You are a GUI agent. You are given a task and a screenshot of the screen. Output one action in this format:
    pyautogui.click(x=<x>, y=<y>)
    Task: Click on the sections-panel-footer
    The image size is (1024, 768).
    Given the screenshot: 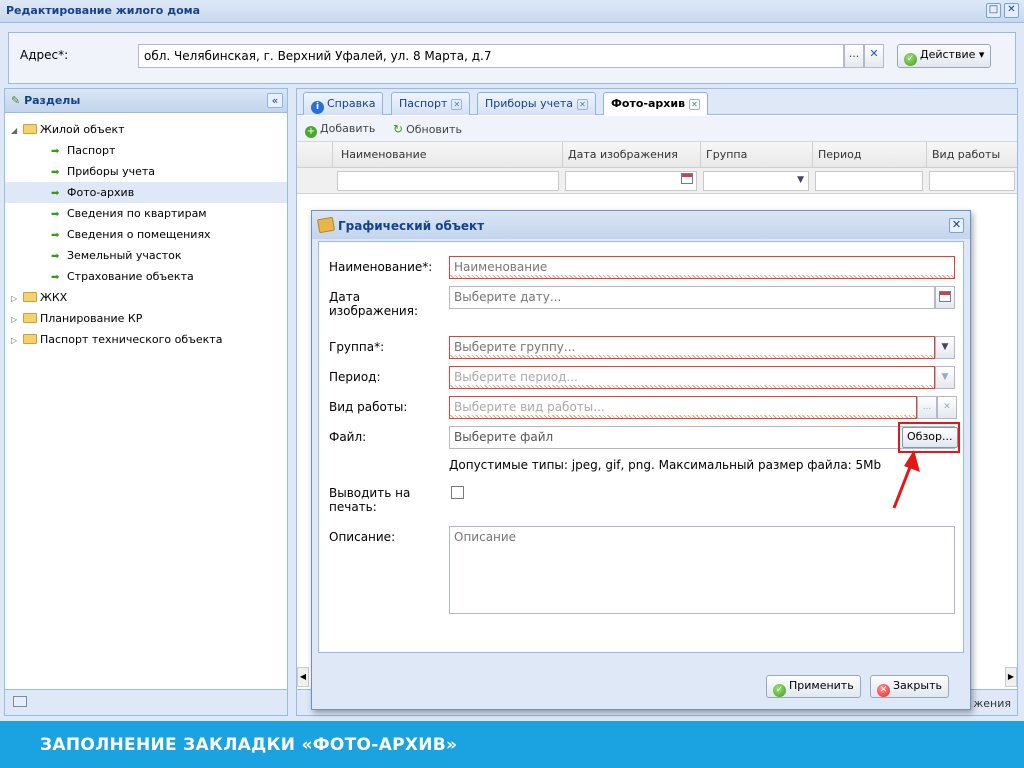 What is the action you would take?
    pyautogui.click(x=146, y=702)
    